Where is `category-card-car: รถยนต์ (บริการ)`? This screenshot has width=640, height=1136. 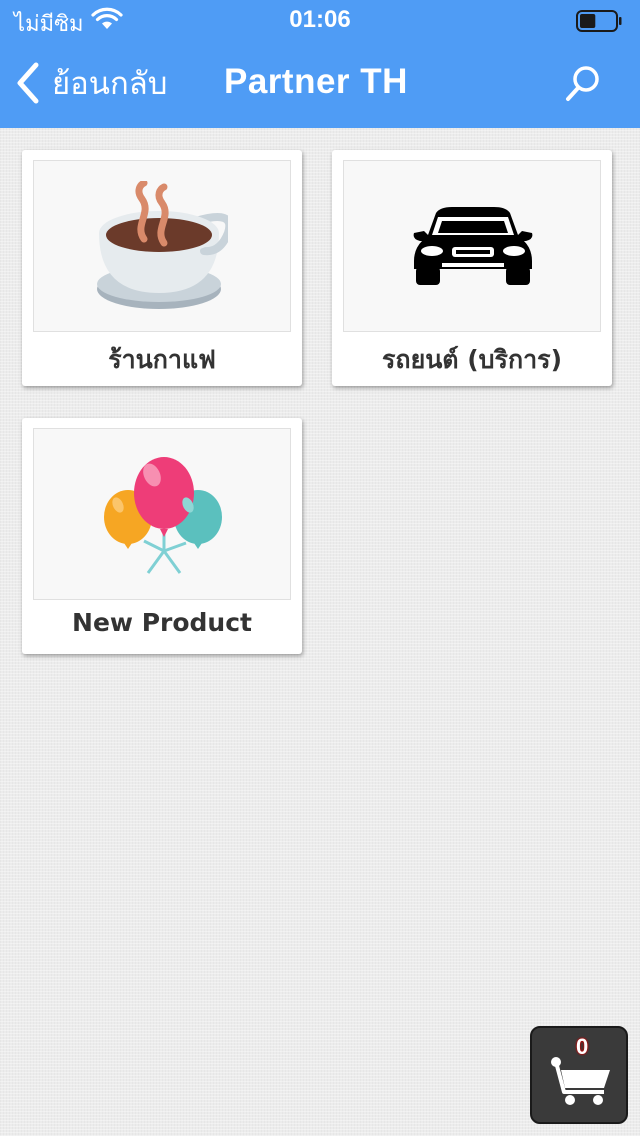
category-card-car: รถยนต์ (บริการ) is located at coordinates (472, 268).